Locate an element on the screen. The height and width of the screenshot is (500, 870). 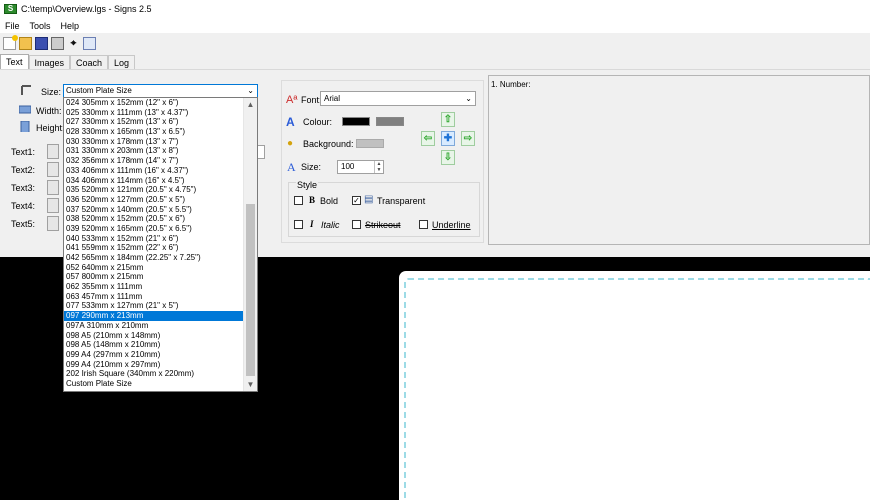
tab-text: Text is located at coordinates (14, 62).